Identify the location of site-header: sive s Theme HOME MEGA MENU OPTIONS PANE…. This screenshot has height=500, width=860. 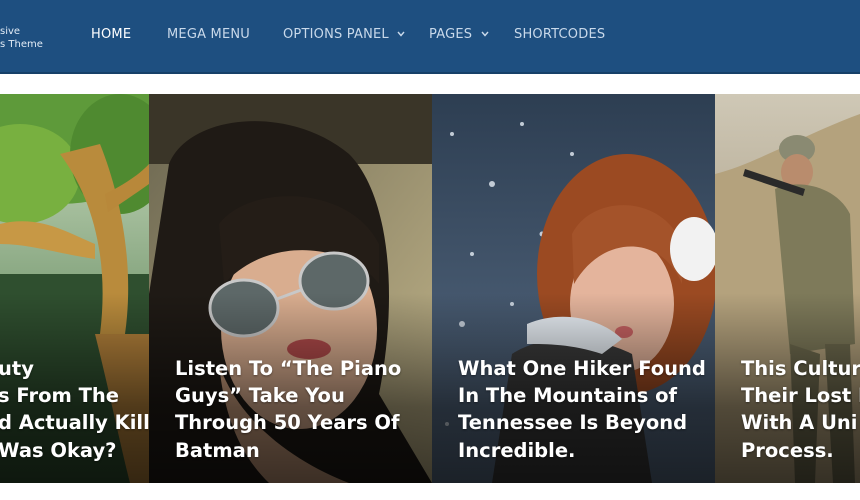
(430, 37).